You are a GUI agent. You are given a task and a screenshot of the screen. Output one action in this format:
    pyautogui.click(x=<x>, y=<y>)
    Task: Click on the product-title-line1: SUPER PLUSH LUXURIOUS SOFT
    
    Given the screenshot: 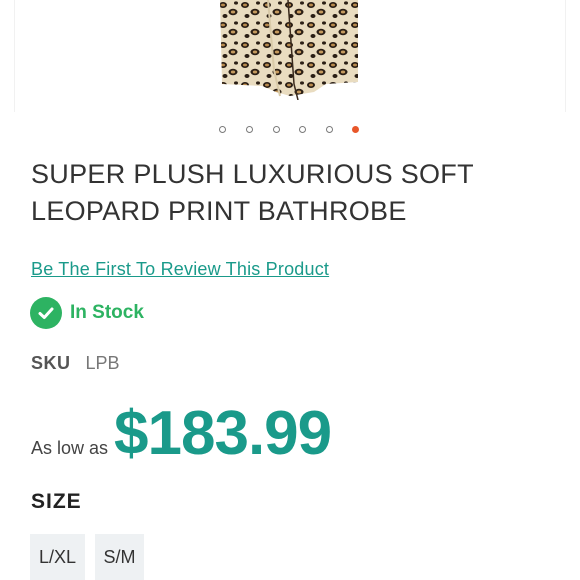 What is the action you would take?
    pyautogui.click(x=252, y=174)
    